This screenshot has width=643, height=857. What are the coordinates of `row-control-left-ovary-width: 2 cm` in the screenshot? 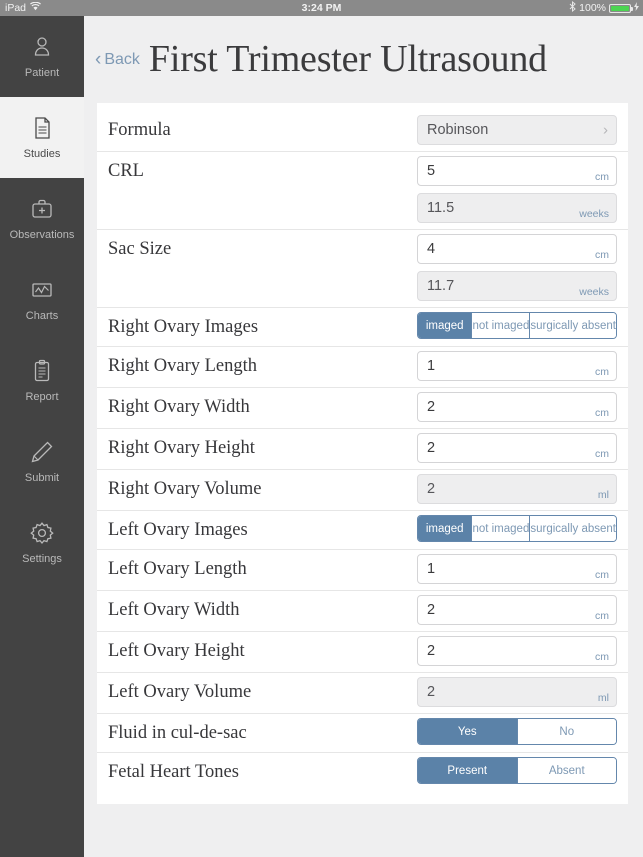 It's located at (517, 611).